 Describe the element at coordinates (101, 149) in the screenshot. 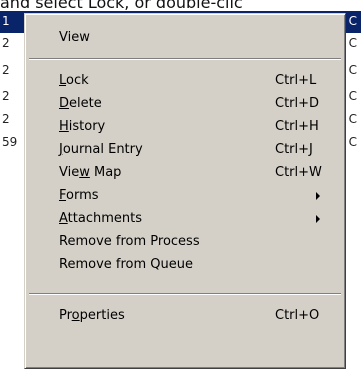

I see `menu-item-label: Journal Entry` at that location.